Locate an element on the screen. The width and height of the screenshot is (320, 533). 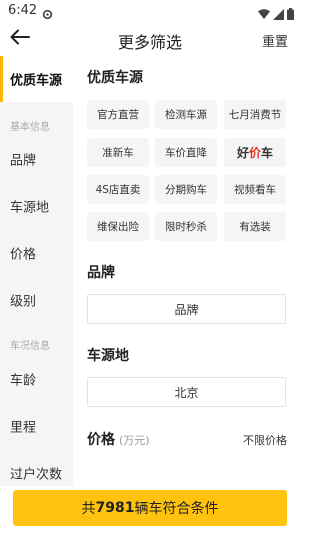
sidebar-item-location: 车源地 is located at coordinates (36, 206).